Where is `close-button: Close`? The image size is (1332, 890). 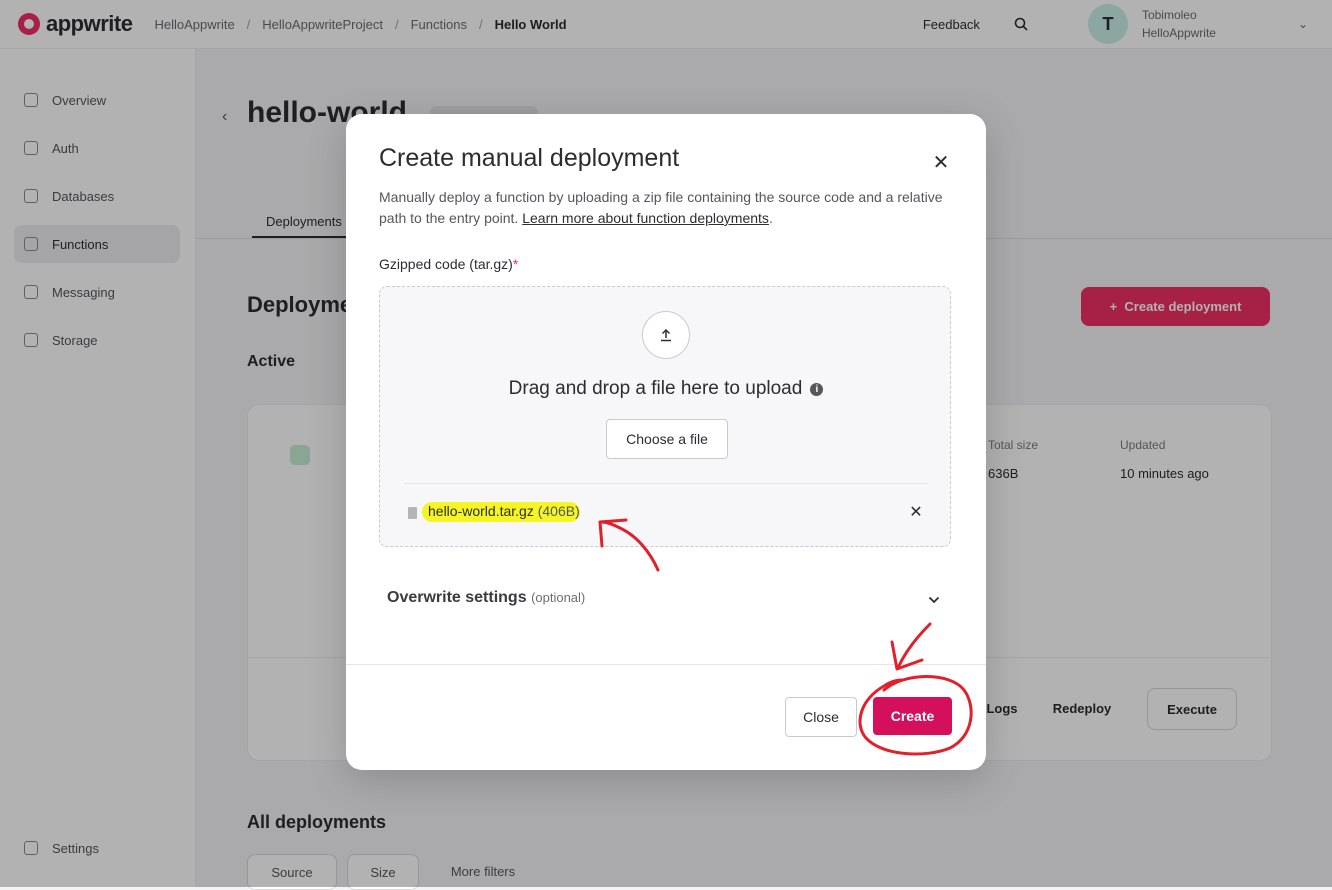
close-button: Close is located at coordinates (821, 717).